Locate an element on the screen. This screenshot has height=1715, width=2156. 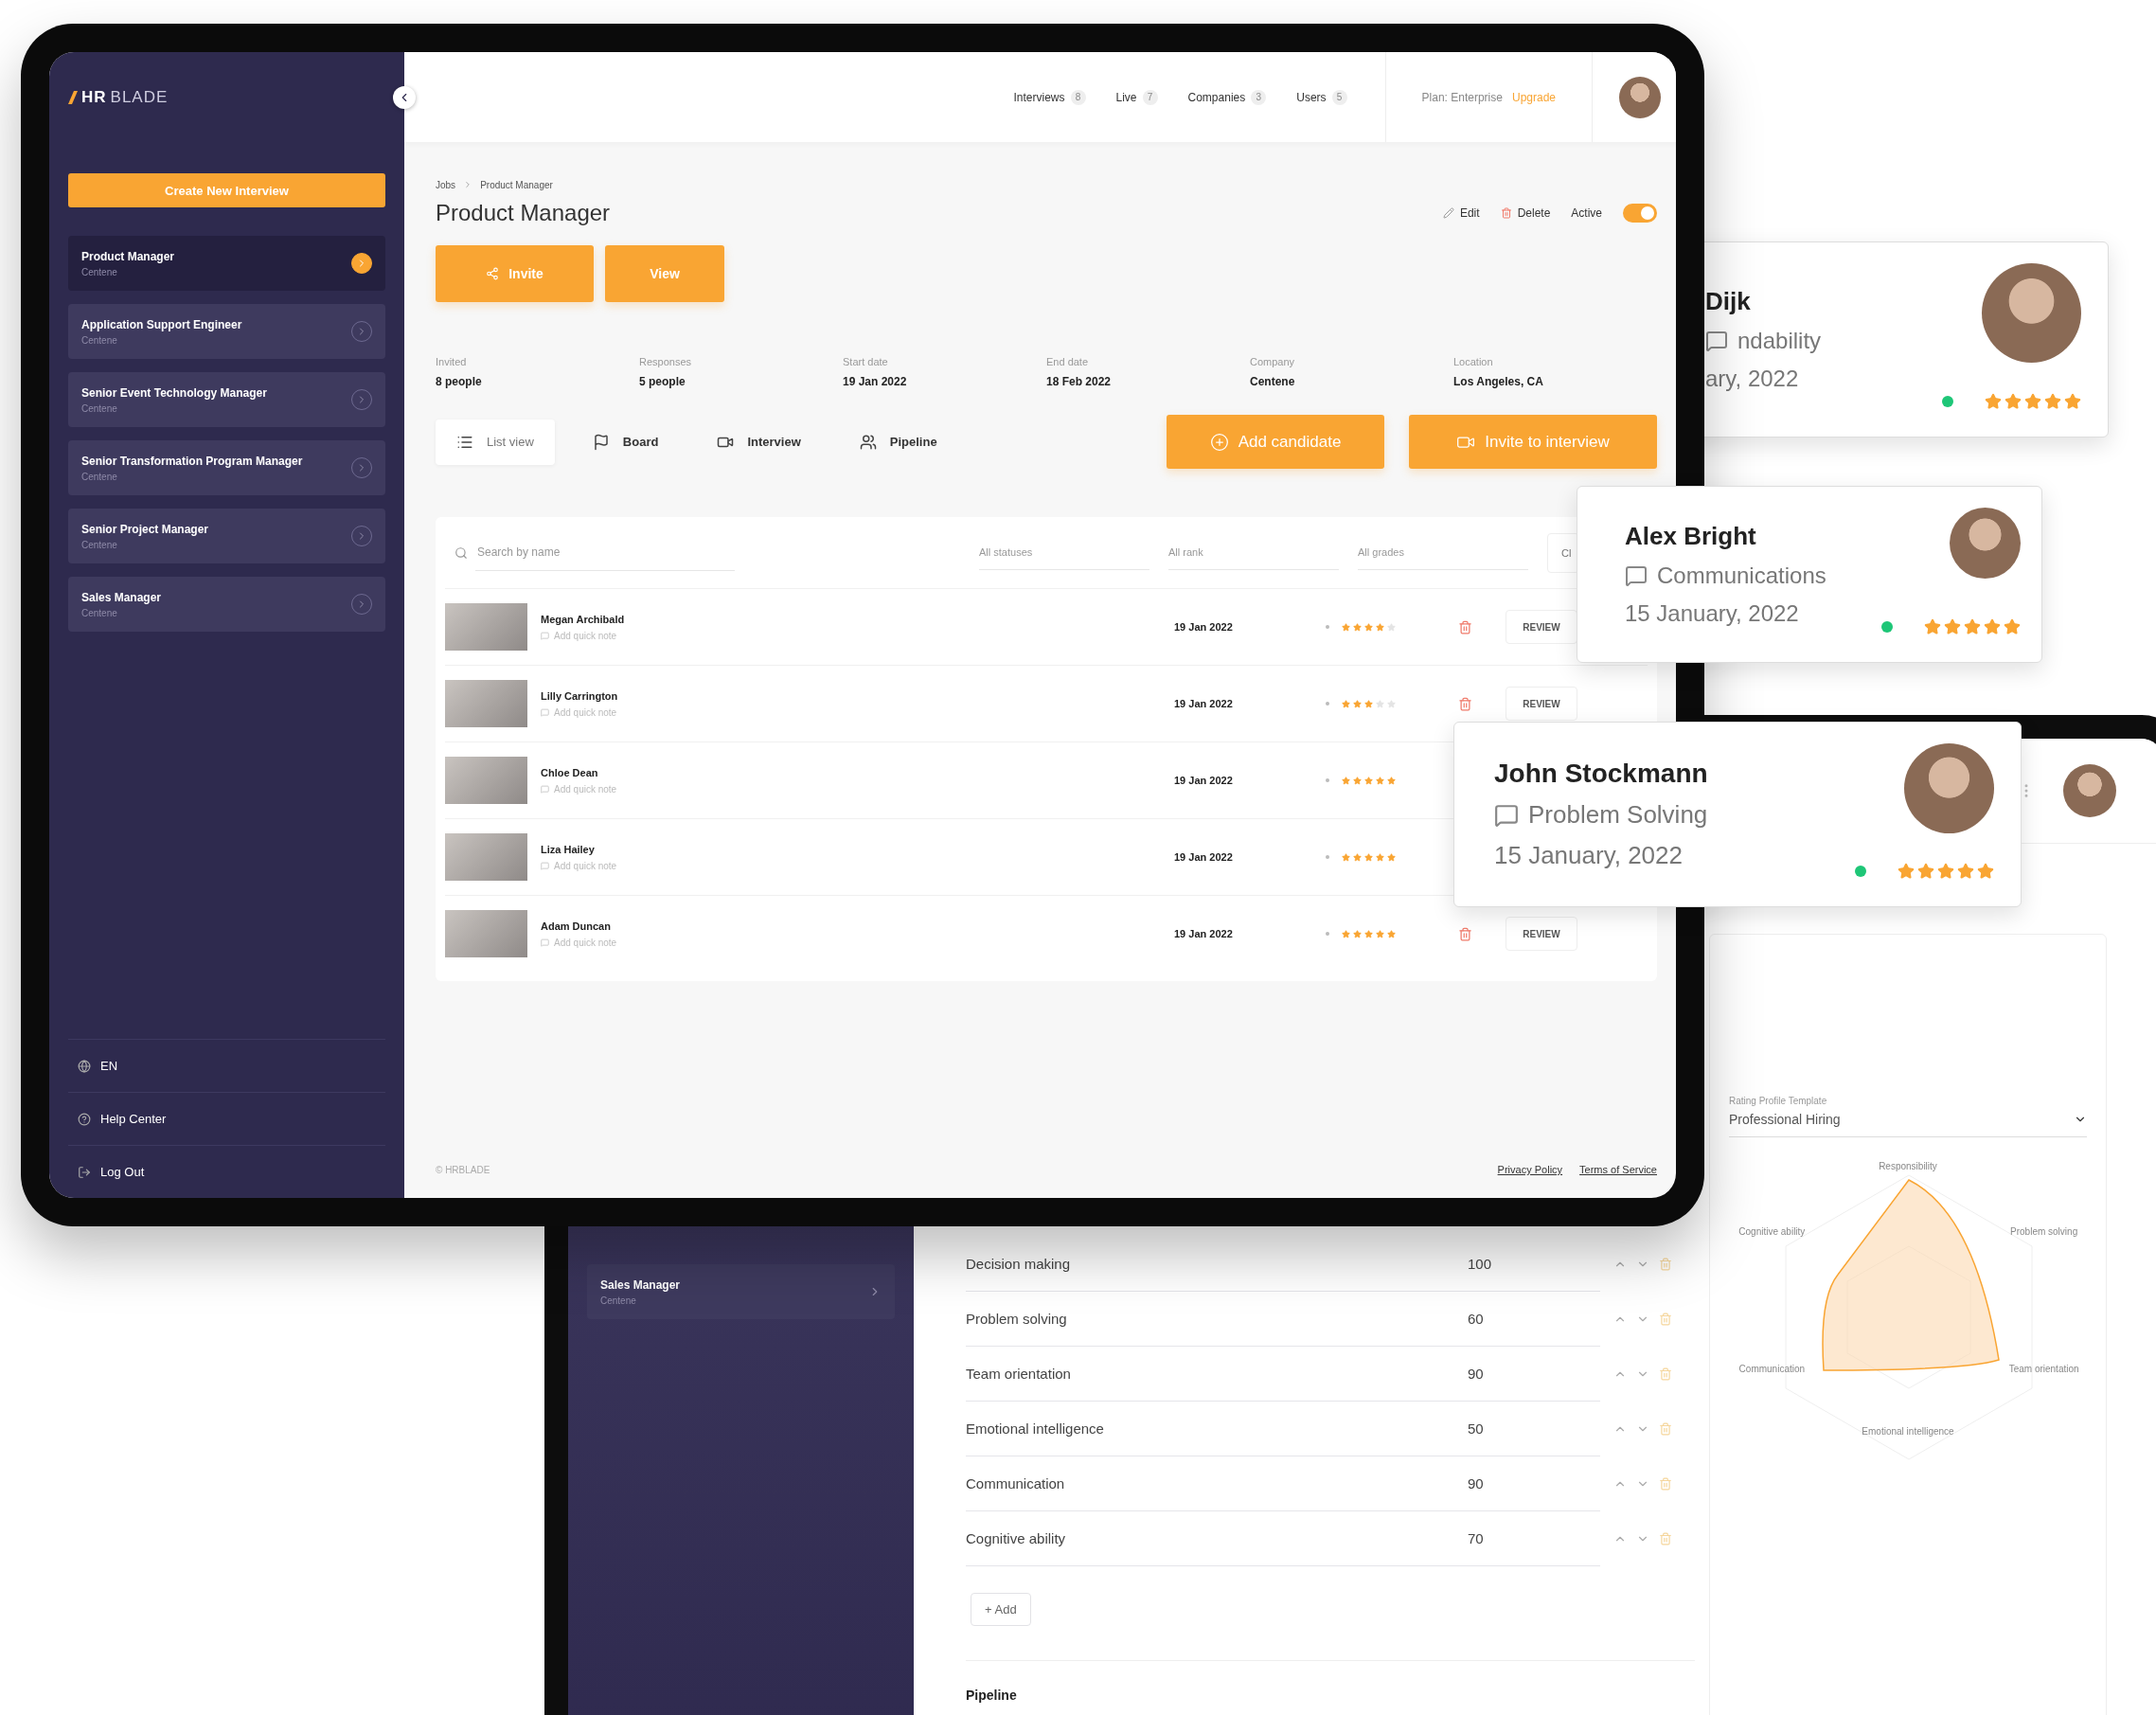
sidebar-item: Application Support Engineer Centene is located at coordinates (226, 332).